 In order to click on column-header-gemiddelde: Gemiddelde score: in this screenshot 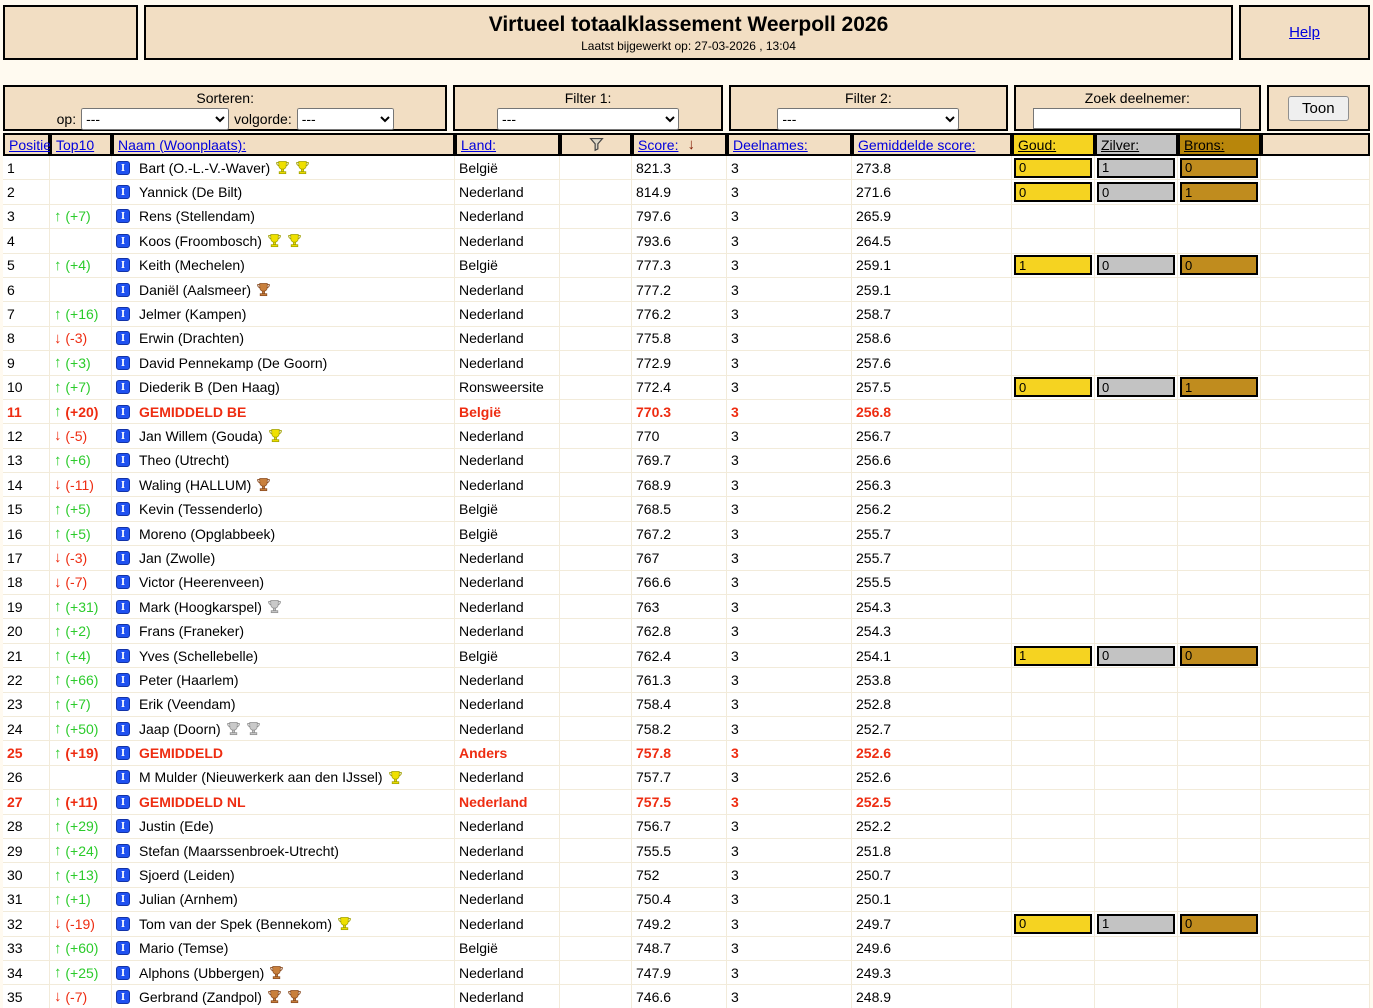, I will do `click(917, 145)`.